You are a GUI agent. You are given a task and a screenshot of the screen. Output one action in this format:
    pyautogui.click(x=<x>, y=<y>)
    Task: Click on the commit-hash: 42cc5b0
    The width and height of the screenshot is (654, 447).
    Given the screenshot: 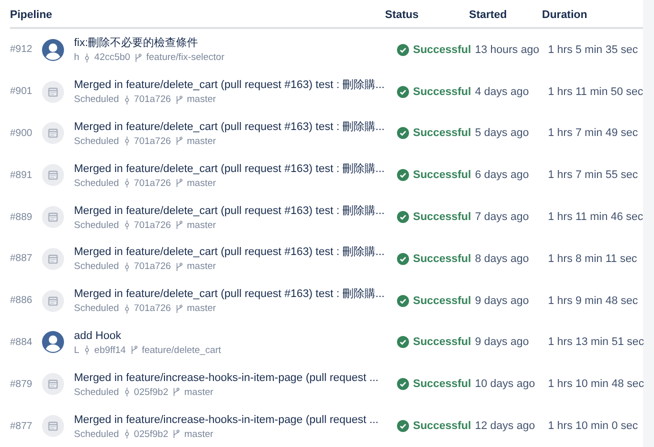 What is the action you would take?
    pyautogui.click(x=112, y=58)
    